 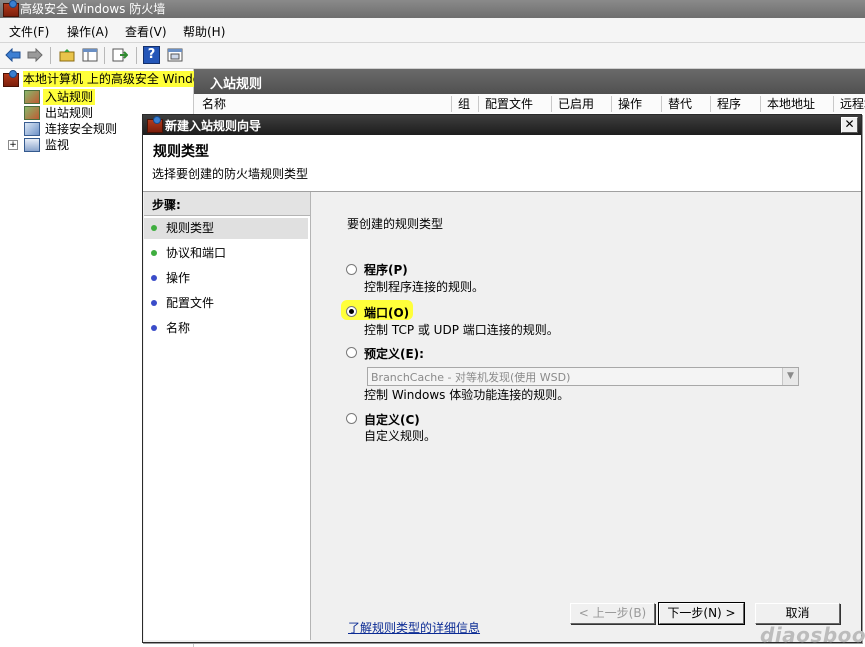 What do you see at coordinates (324, 104) in the screenshot?
I see `column-name: 名称` at bounding box center [324, 104].